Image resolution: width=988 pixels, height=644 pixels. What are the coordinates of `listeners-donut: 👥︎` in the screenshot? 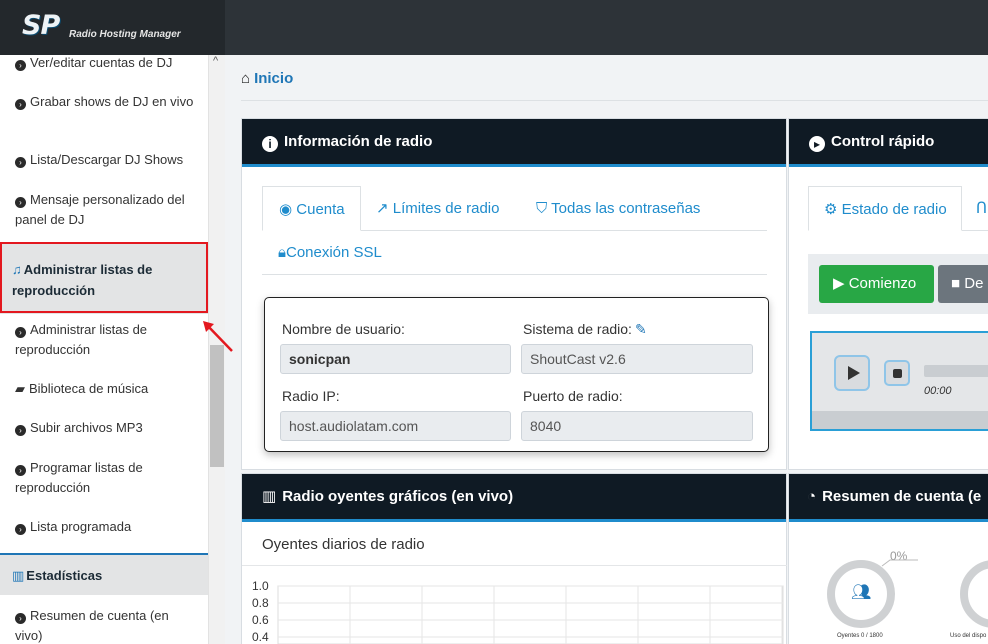 It's located at (861, 594).